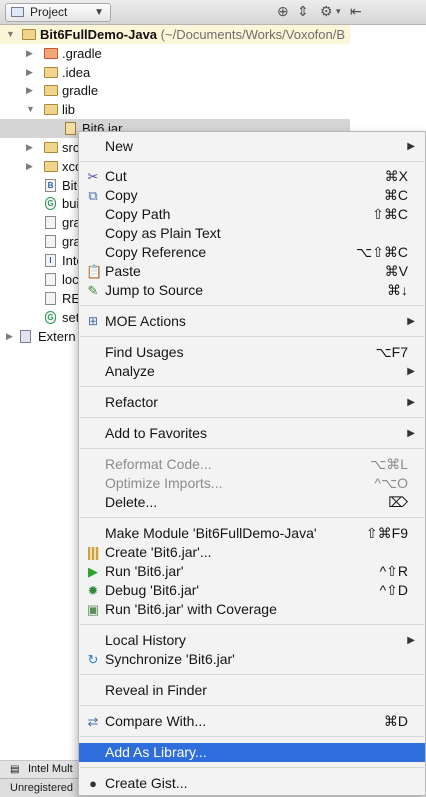 This screenshot has height=797, width=426. I want to click on tool-window-tab: ▤ Intel Mult, so click(40, 769).